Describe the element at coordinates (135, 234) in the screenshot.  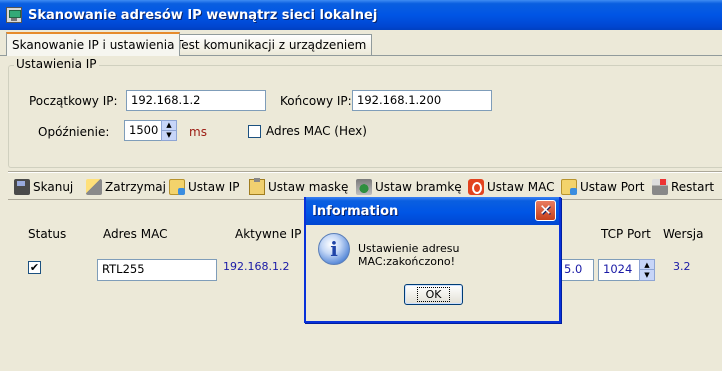
I see `column-header-mac: Adres MAC` at that location.